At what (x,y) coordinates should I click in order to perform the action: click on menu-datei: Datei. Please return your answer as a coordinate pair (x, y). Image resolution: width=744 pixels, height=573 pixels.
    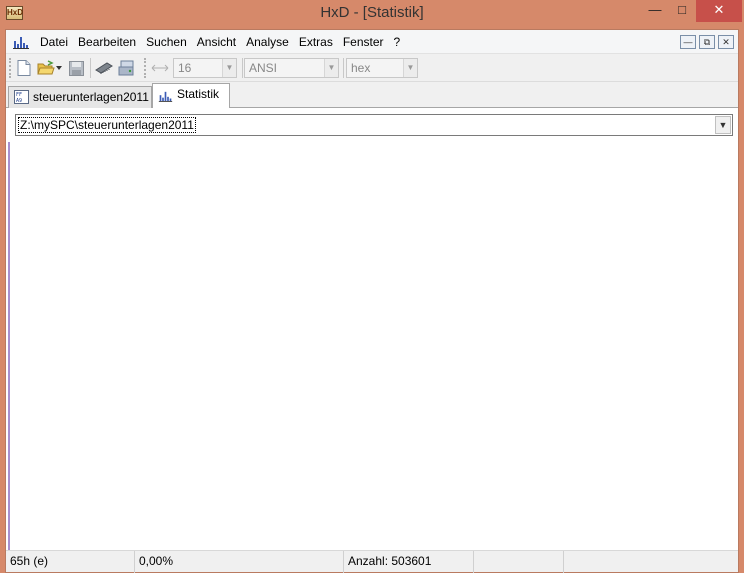
    Looking at the image, I should click on (54, 42).